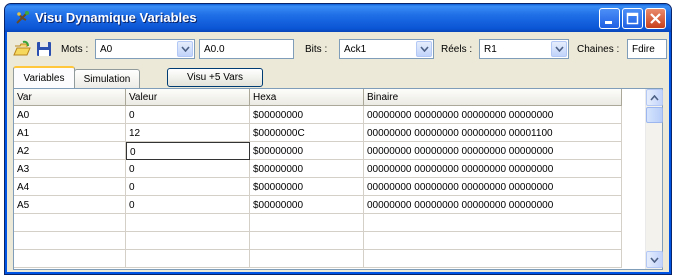 This screenshot has height=277, width=678. I want to click on cell-var: A5, so click(70, 205).